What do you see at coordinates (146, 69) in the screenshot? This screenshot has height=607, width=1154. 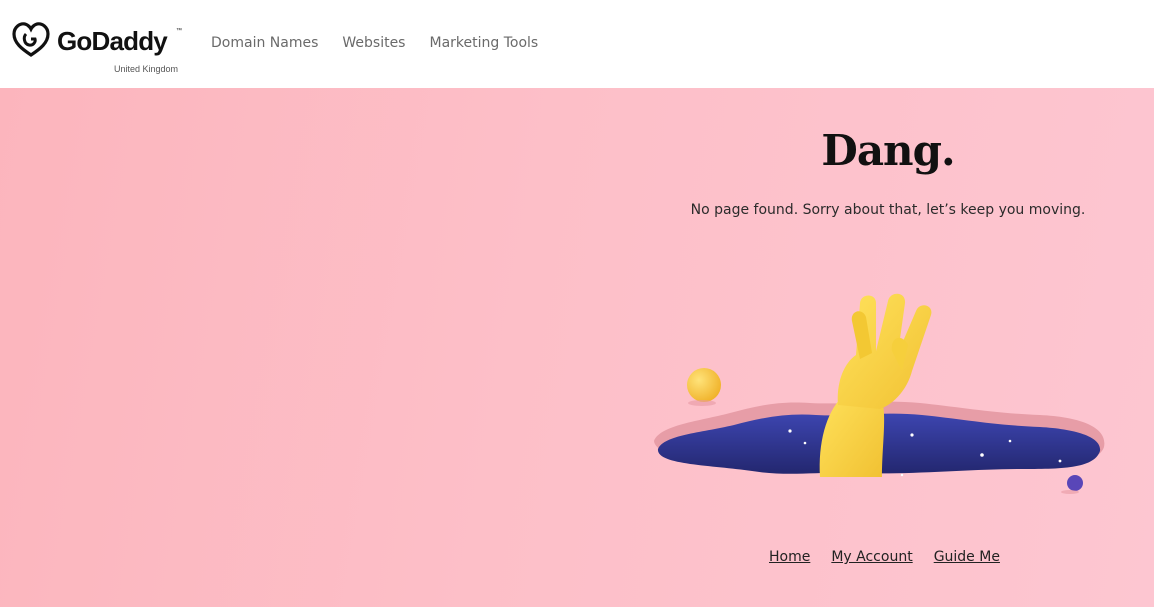 I see `region-label: United Kingdom` at bounding box center [146, 69].